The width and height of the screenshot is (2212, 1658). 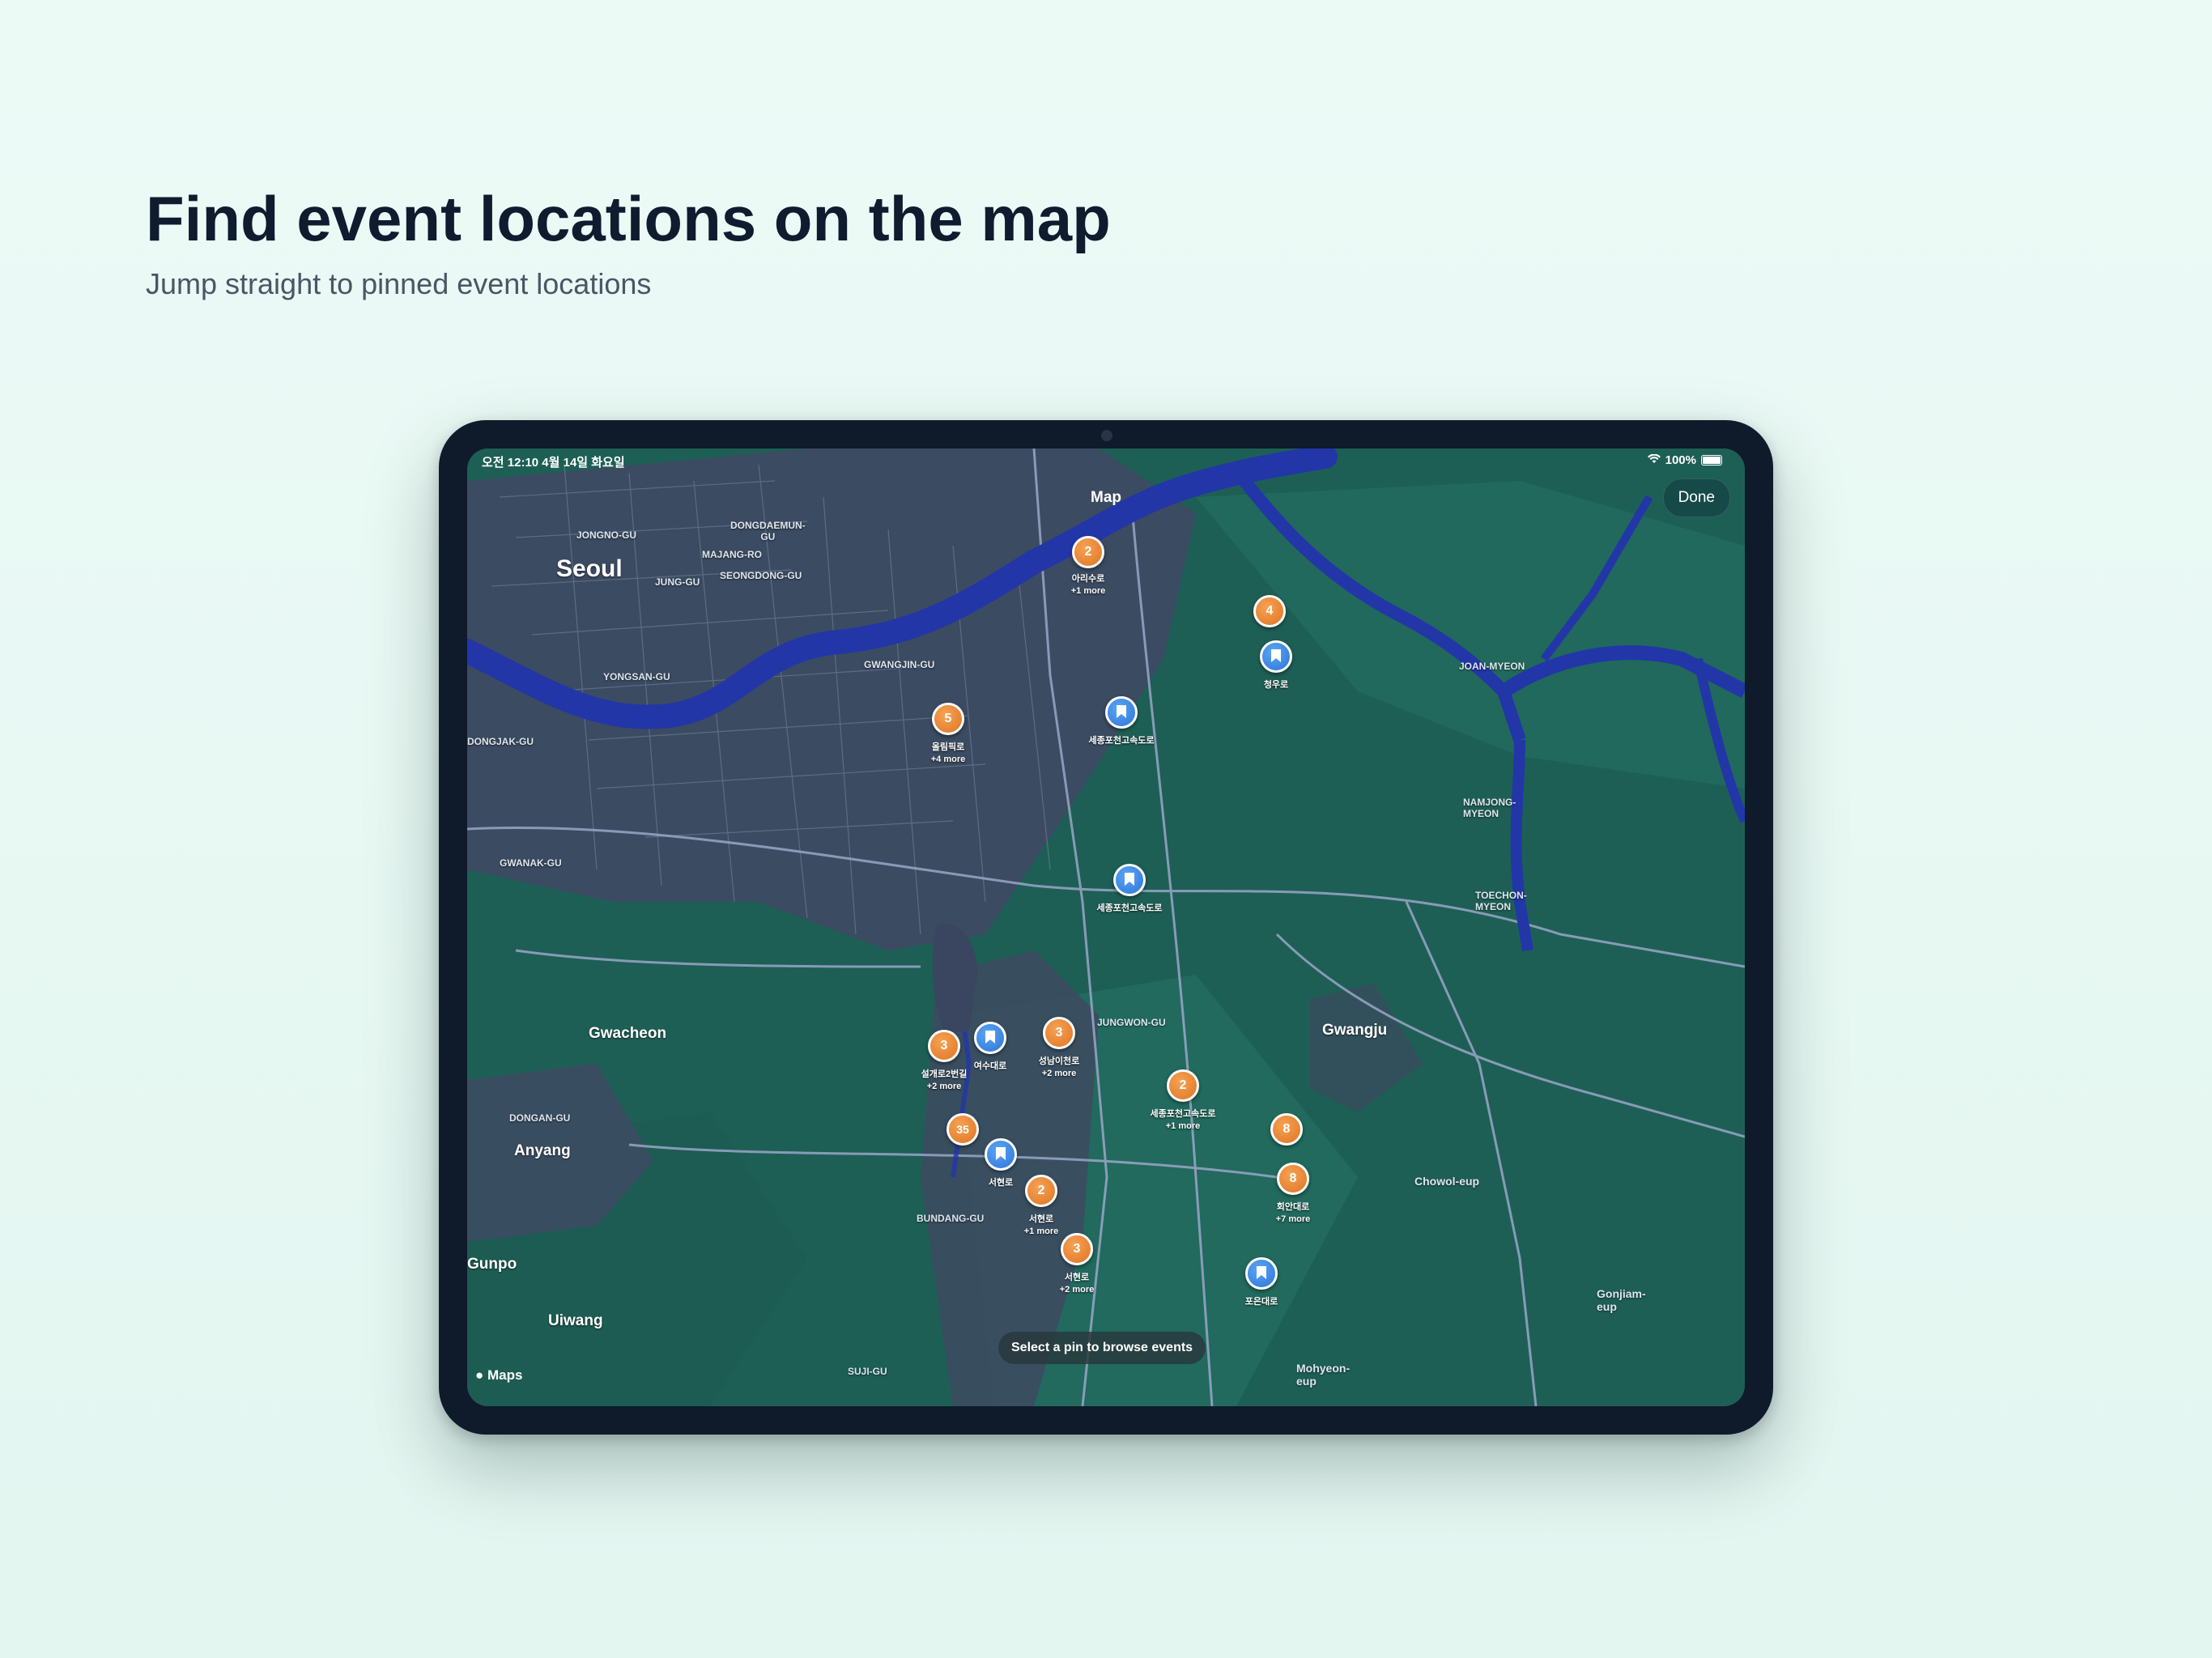 I want to click on maps-attribution: ● Maps, so click(x=499, y=1375).